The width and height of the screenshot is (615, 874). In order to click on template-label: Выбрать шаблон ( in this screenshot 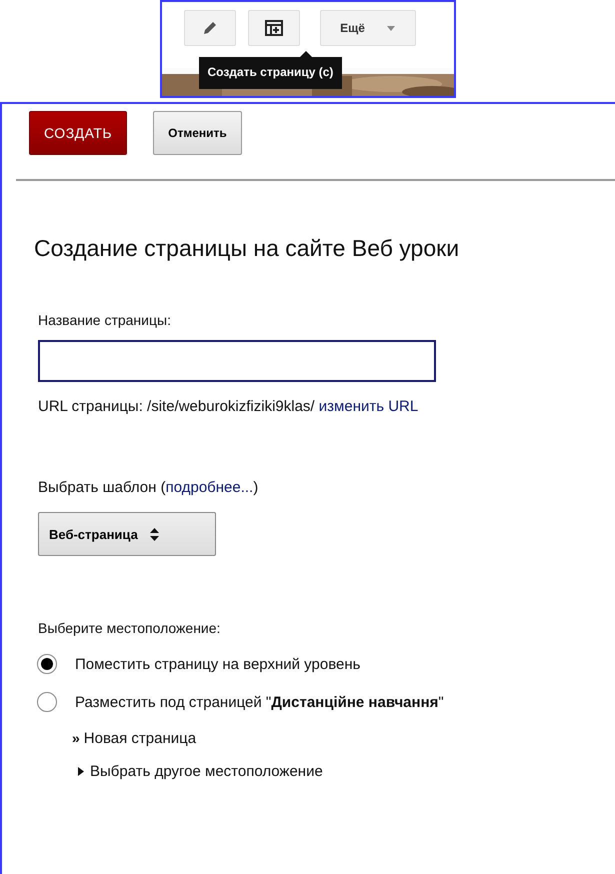, I will do `click(102, 487)`.